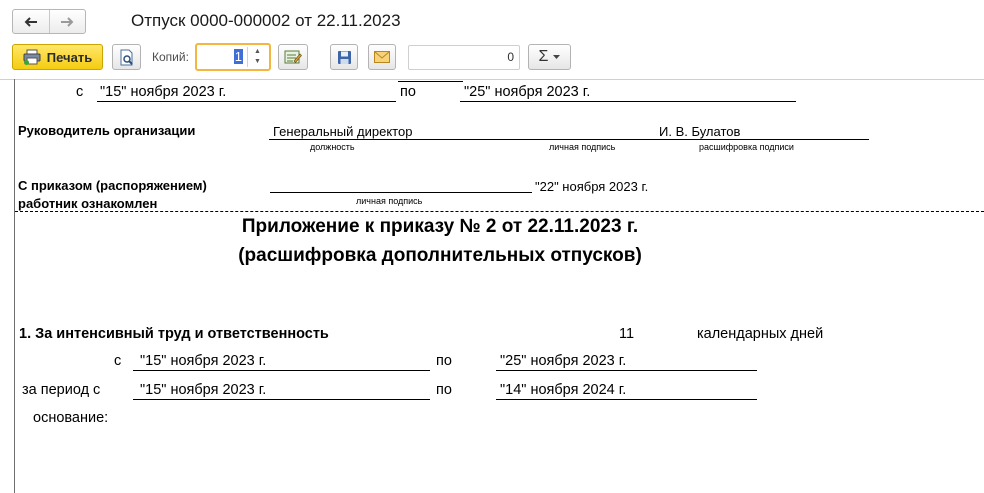  Describe the element at coordinates (71, 418) in the screenshot. I see `basis-label: основание:` at that location.